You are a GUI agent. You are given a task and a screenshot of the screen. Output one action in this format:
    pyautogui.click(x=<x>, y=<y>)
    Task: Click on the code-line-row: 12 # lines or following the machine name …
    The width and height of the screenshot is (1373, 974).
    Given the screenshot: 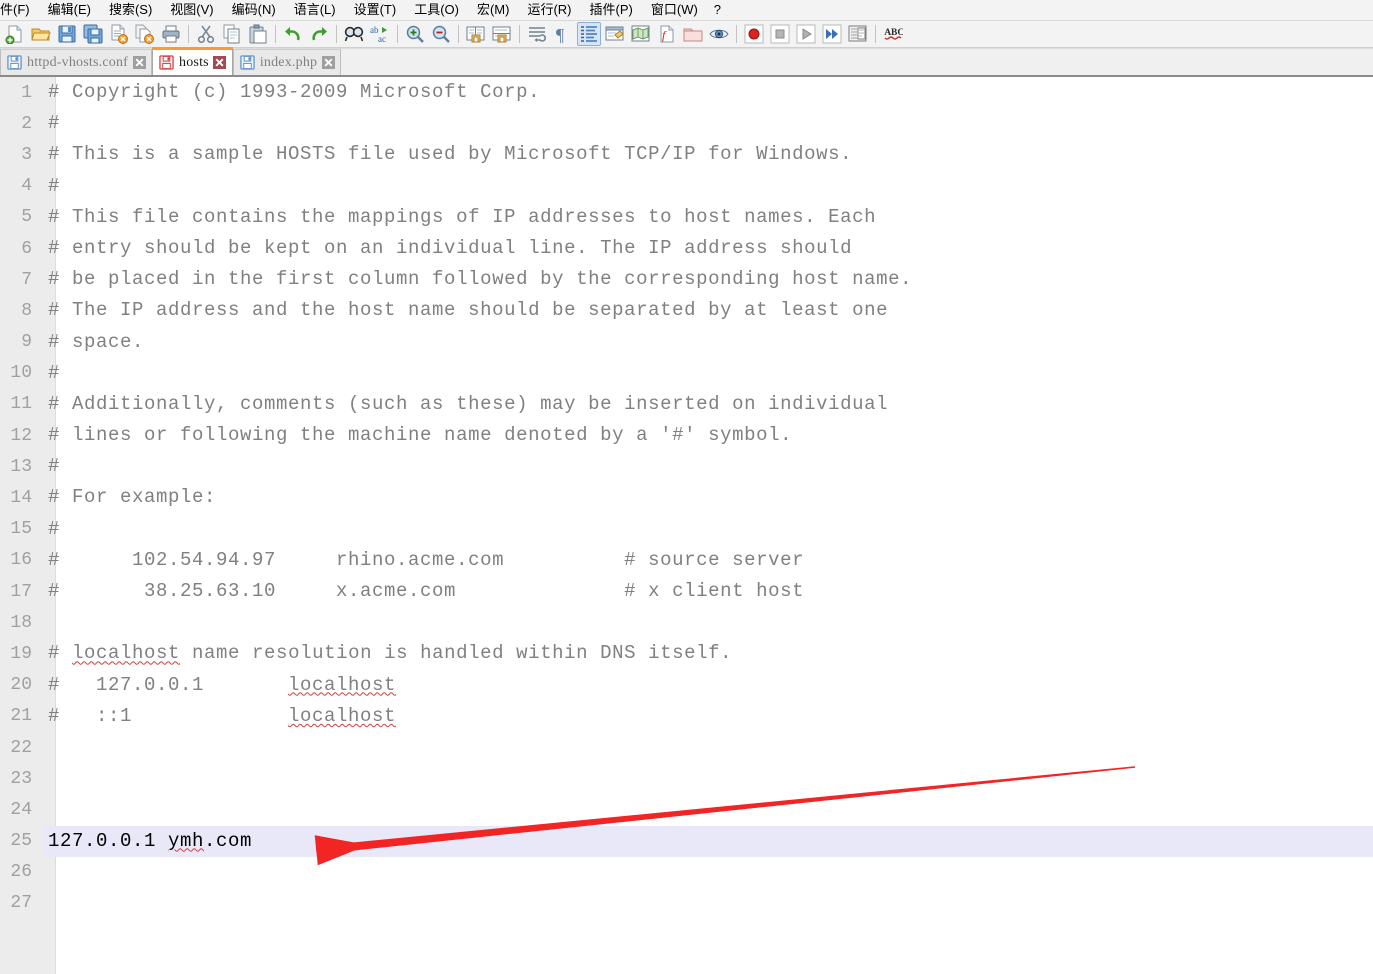 What is the action you would take?
    pyautogui.click(x=686, y=435)
    